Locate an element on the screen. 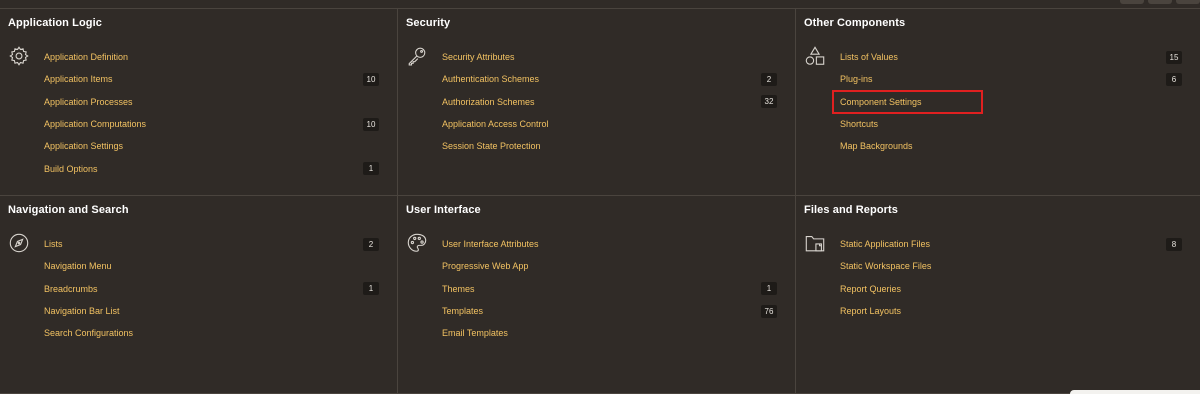 Image resolution: width=1200 pixels, height=394 pixels. folder-icon is located at coordinates (815, 243).